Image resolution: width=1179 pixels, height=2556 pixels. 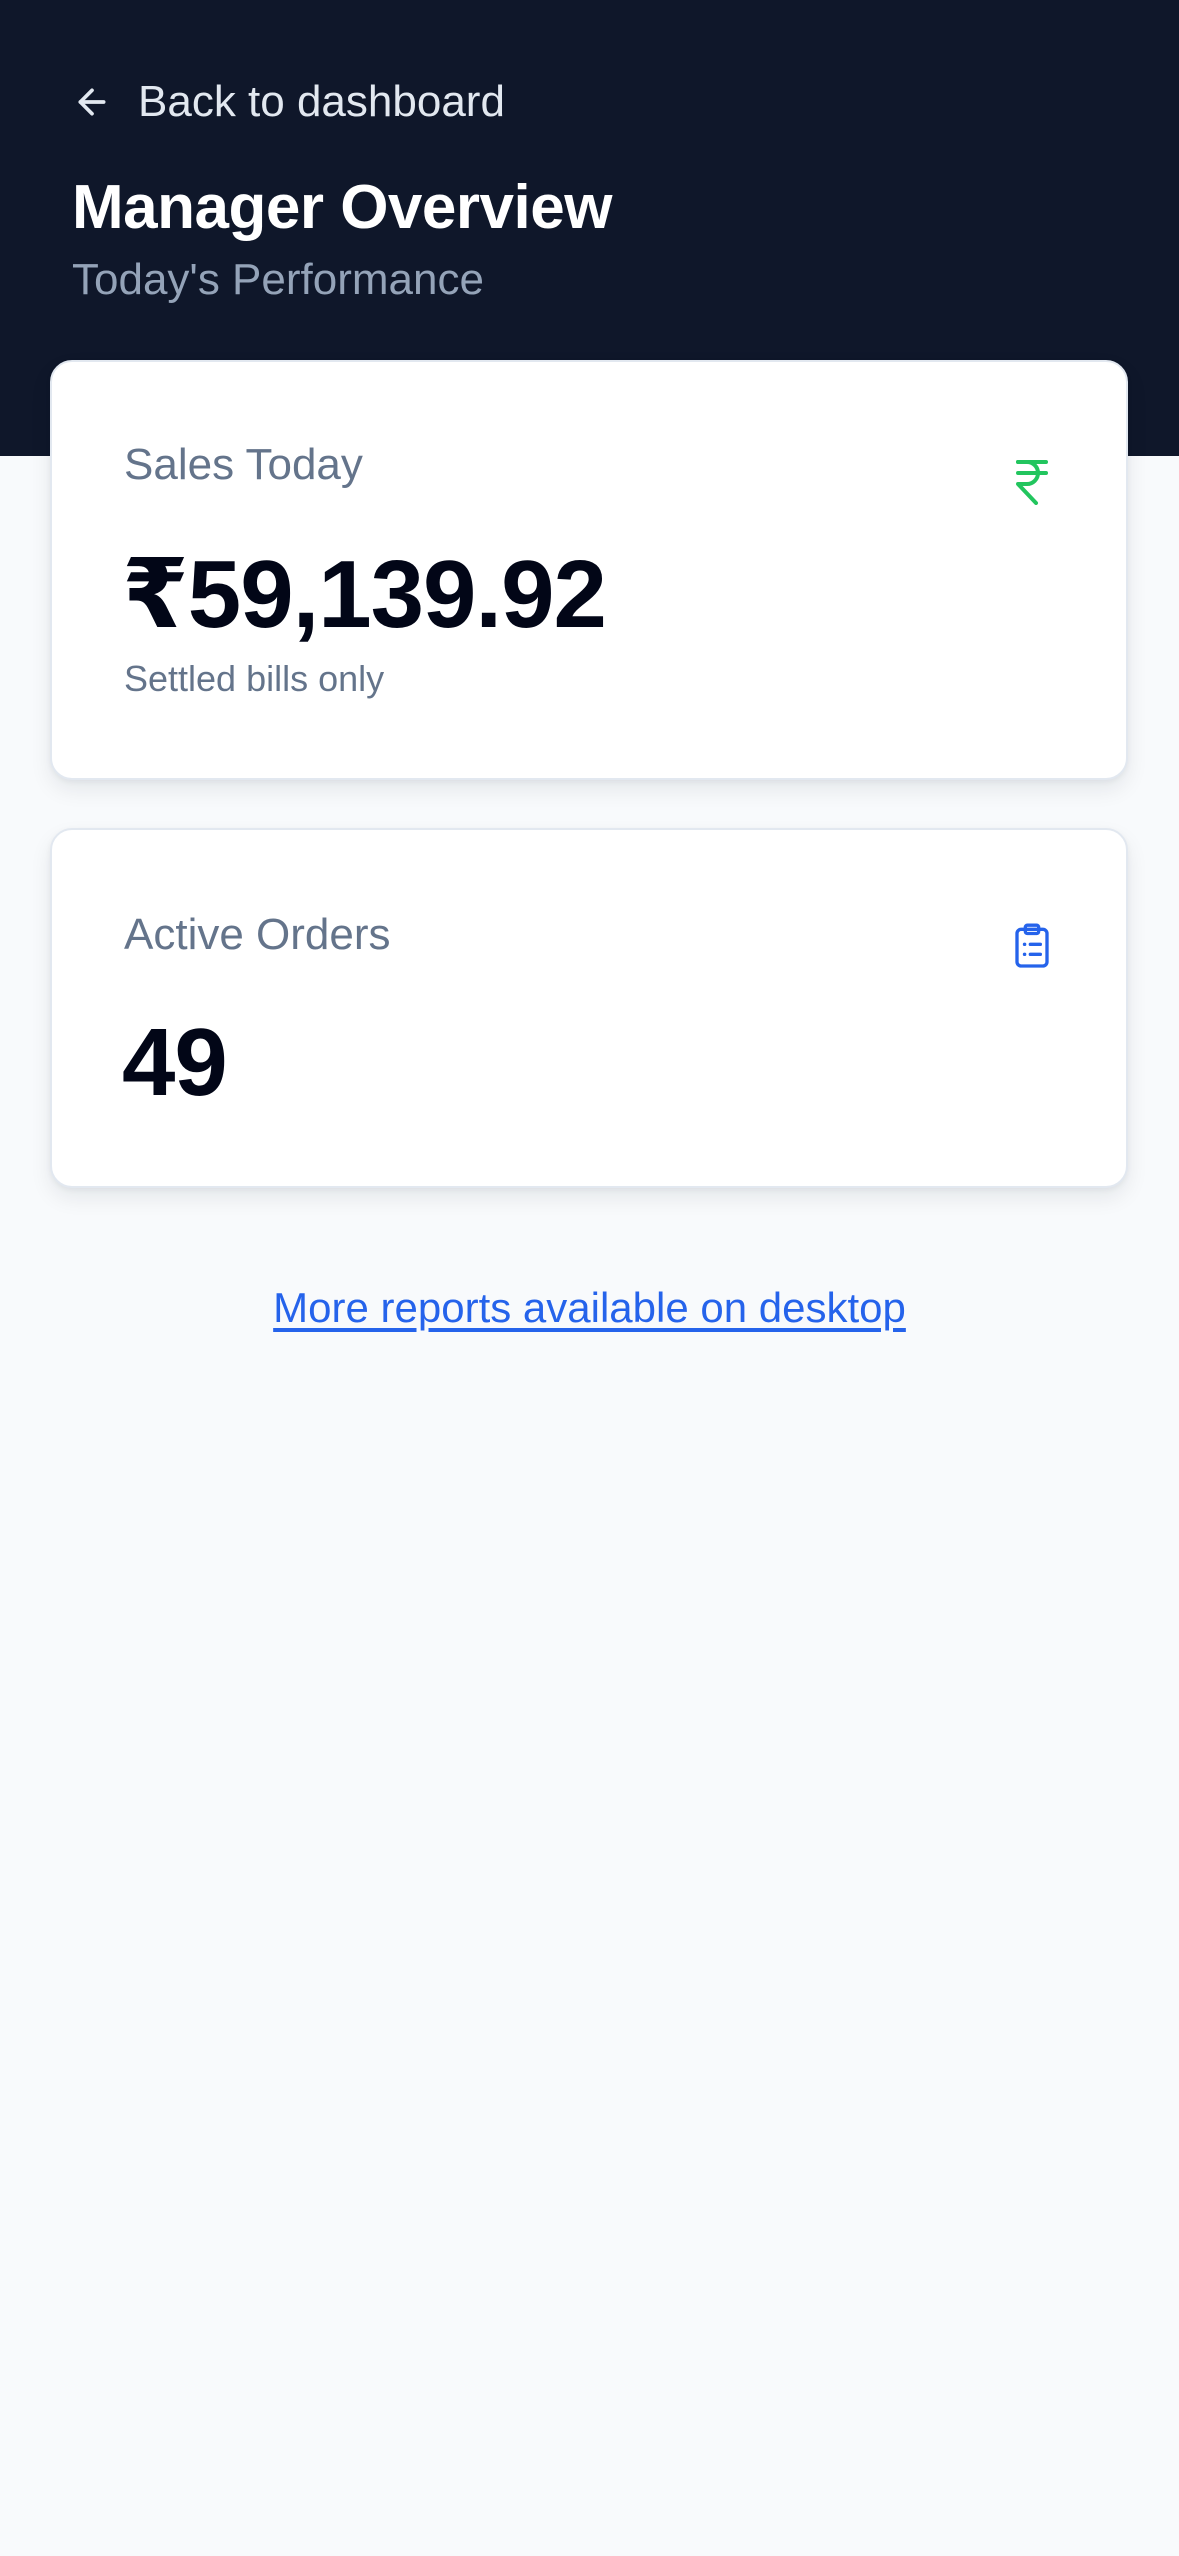 I want to click on active-orders-label: Active Orders, so click(x=257, y=934).